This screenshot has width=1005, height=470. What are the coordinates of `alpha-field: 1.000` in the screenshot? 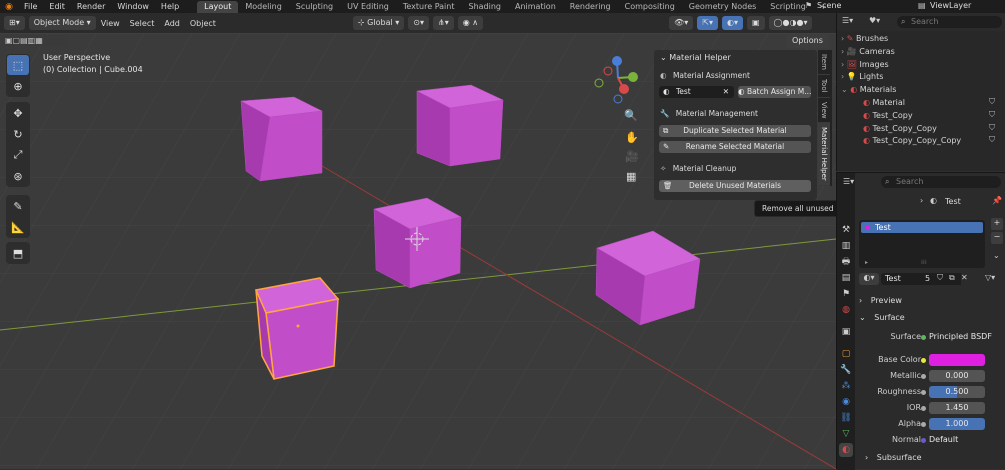 It's located at (957, 424).